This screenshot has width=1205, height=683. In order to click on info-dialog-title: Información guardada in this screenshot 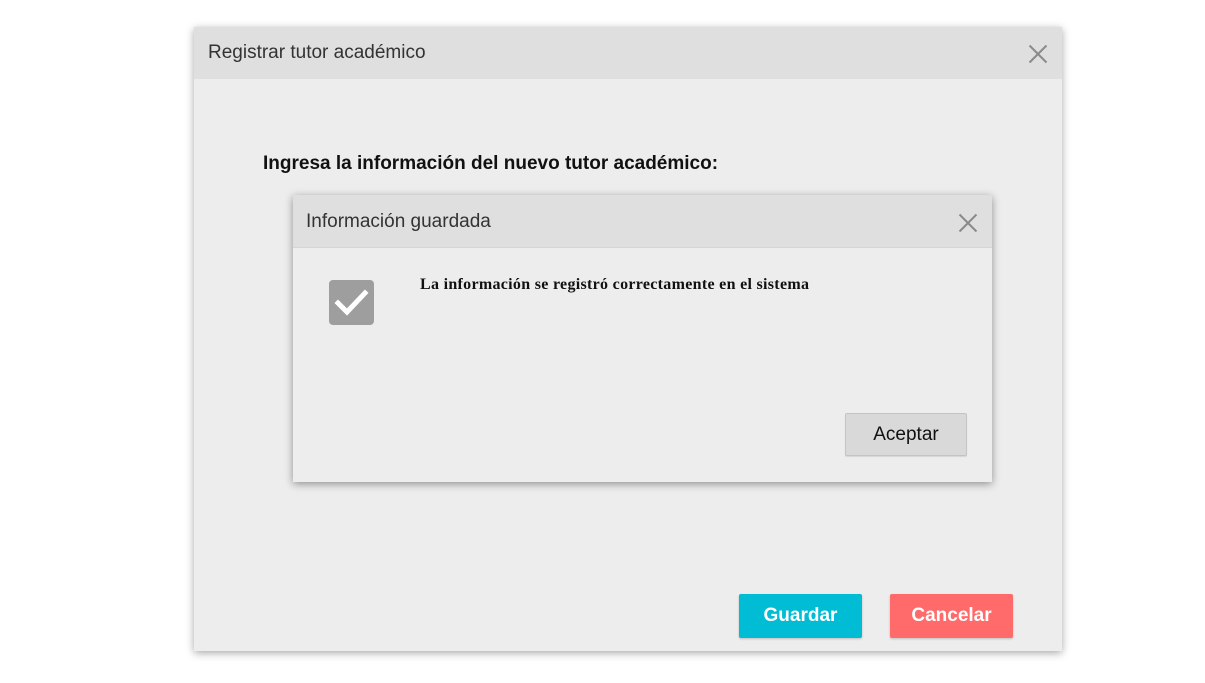, I will do `click(398, 221)`.